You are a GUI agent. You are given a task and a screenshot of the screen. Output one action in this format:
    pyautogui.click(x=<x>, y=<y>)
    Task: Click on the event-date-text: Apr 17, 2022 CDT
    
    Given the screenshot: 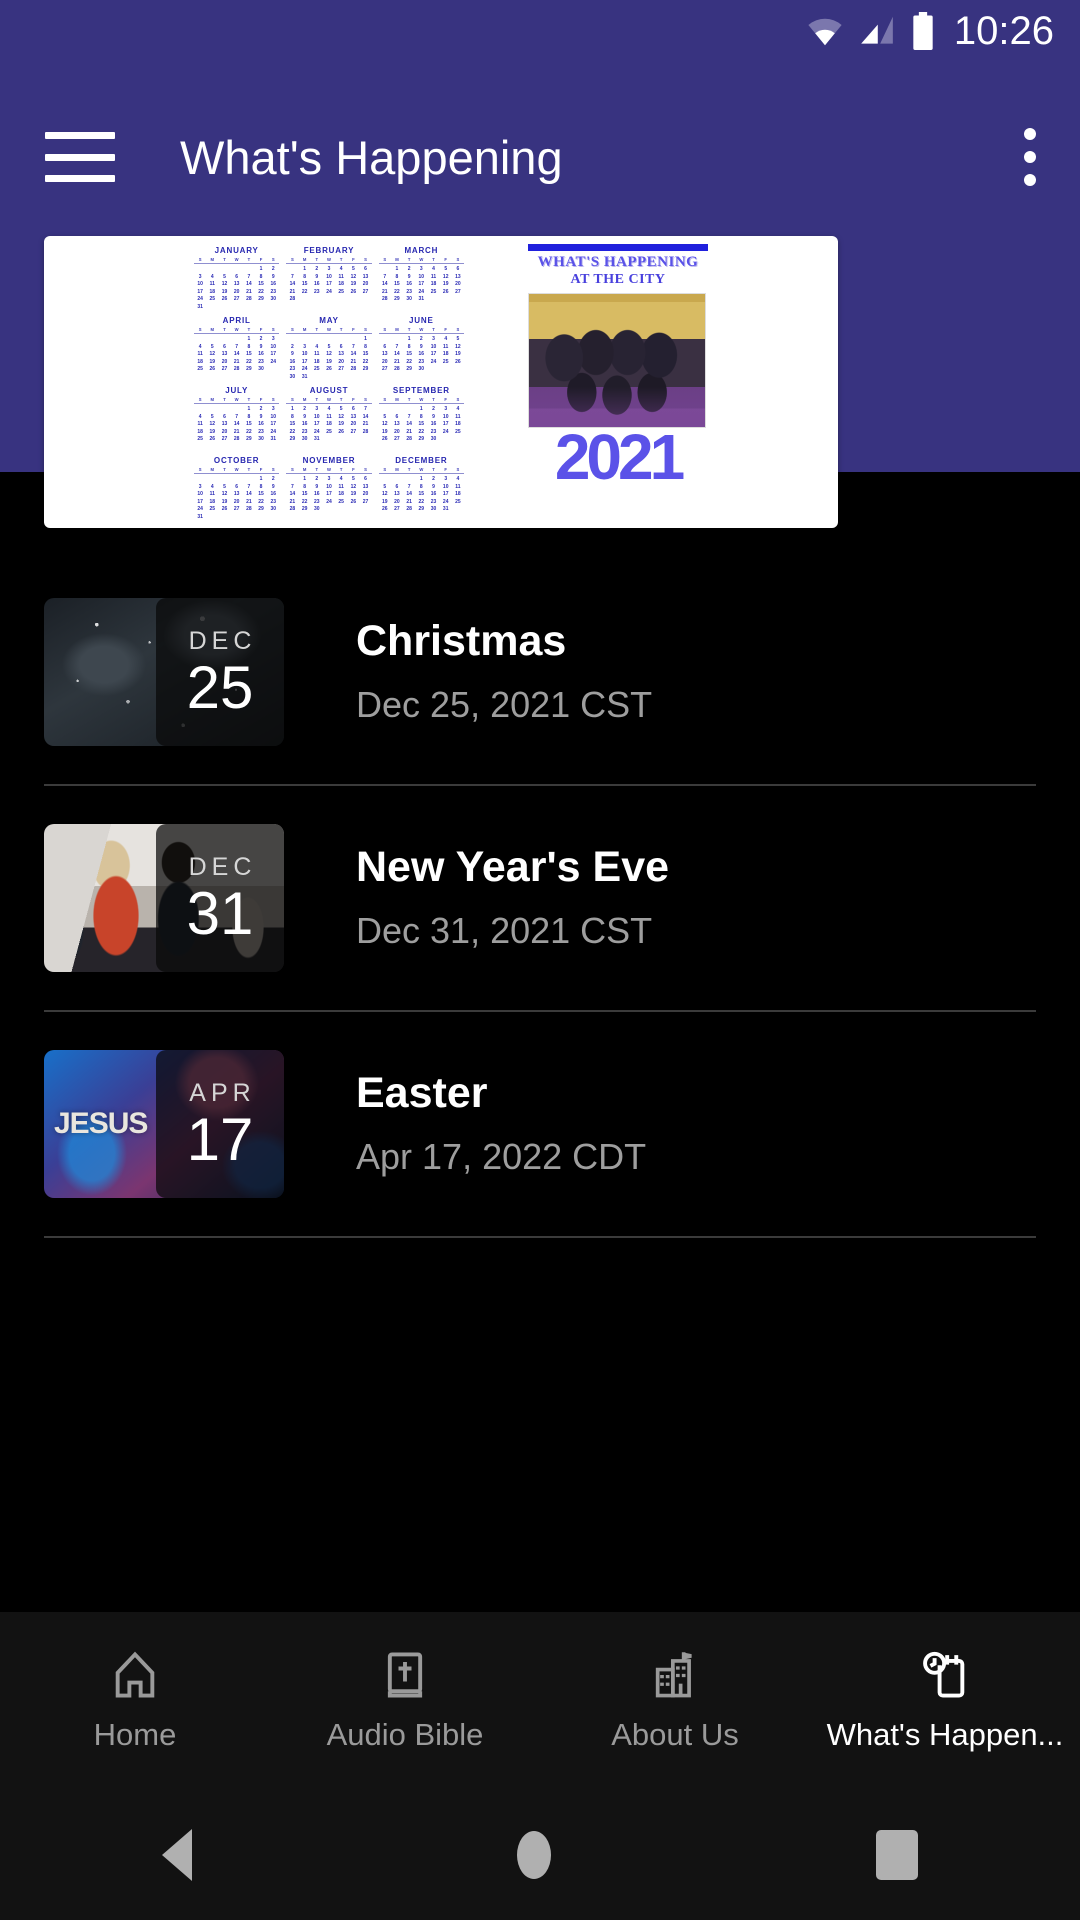 What is the action you would take?
    pyautogui.click(x=501, y=1156)
    